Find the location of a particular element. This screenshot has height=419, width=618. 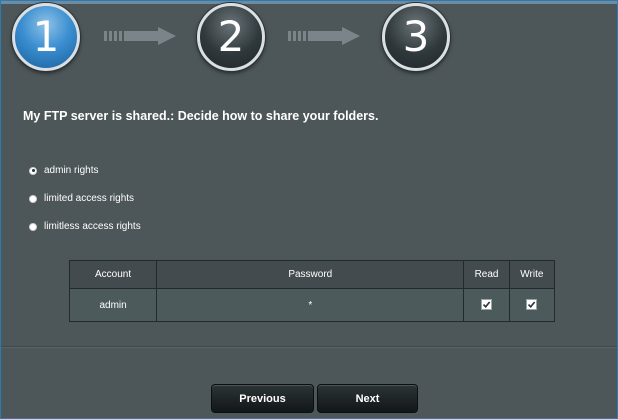

step-2-indicator: 2 is located at coordinates (231, 37).